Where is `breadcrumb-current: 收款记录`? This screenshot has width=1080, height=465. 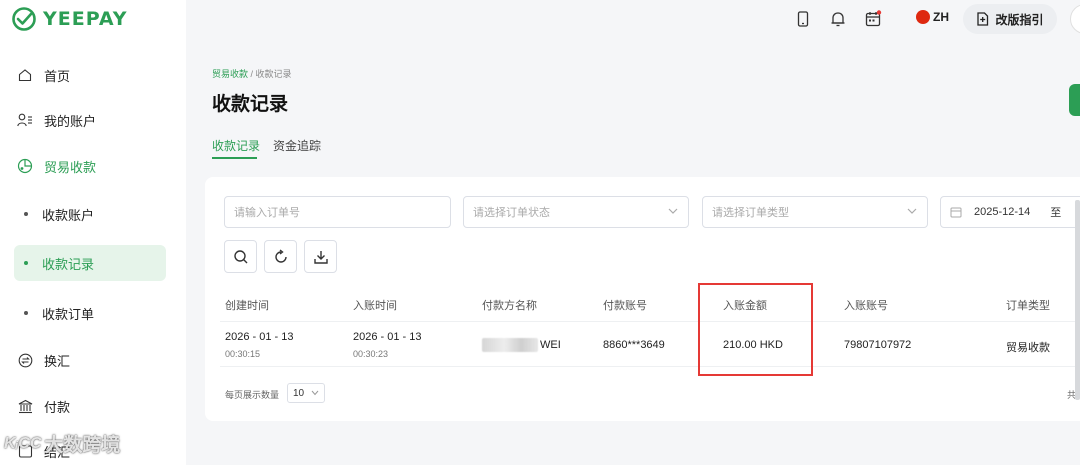 breadcrumb-current: 收款记录 is located at coordinates (273, 74).